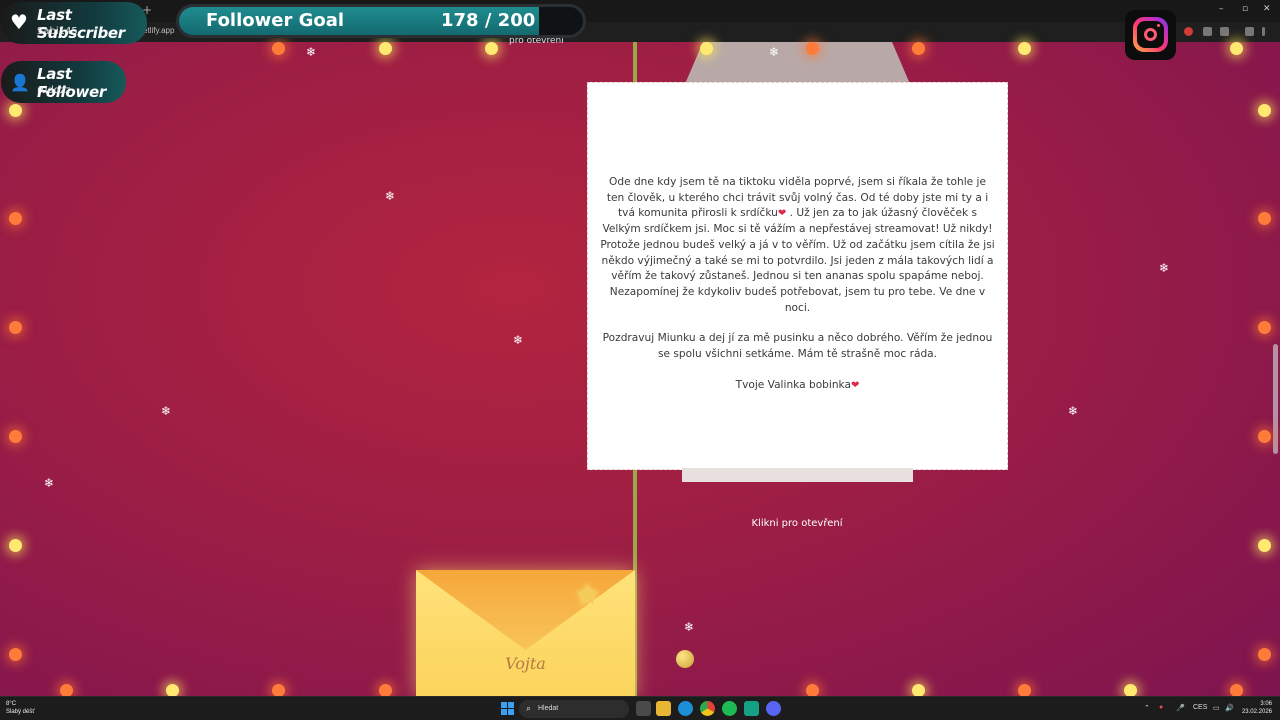 This screenshot has height=720, width=1280. What do you see at coordinates (1188, 31) in the screenshot?
I see `extension-record-icon` at bounding box center [1188, 31].